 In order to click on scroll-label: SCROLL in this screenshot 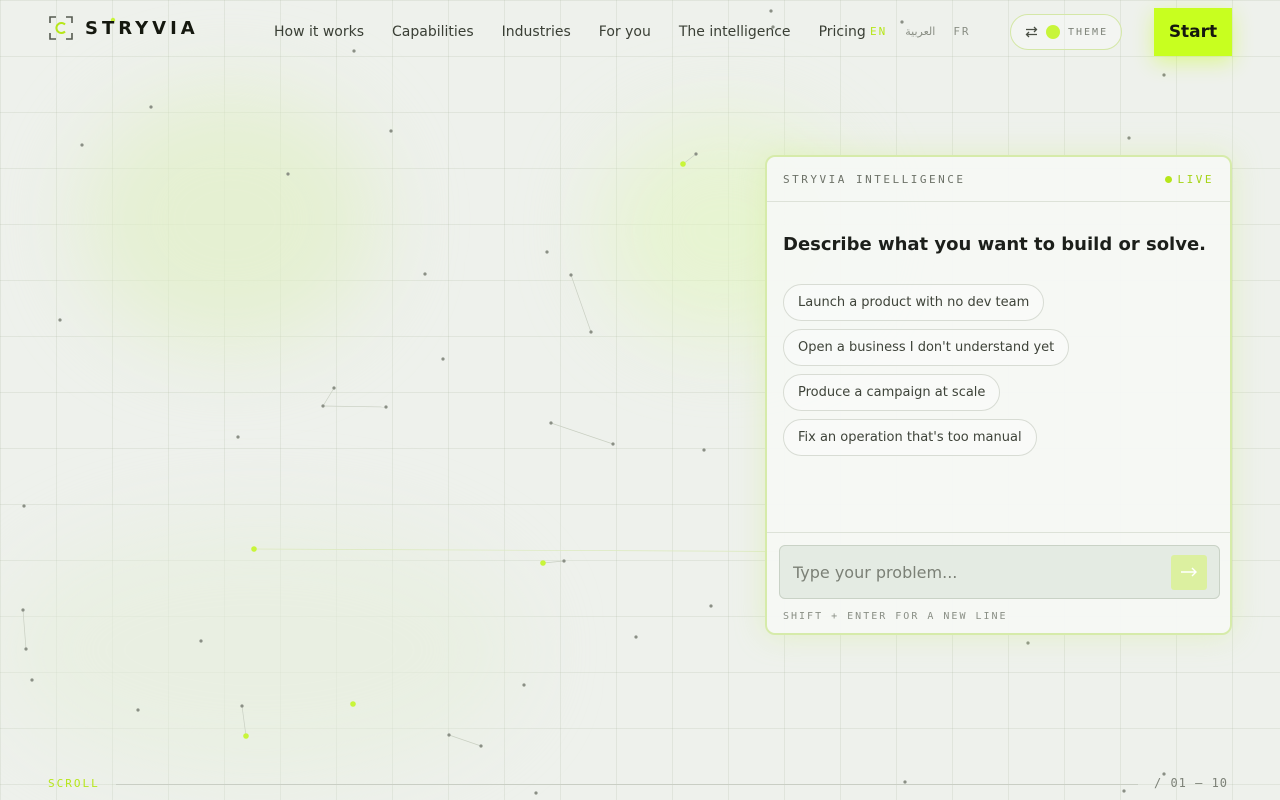, I will do `click(74, 783)`.